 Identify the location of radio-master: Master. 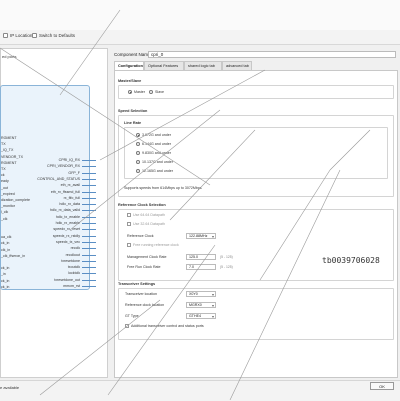
(136, 92).